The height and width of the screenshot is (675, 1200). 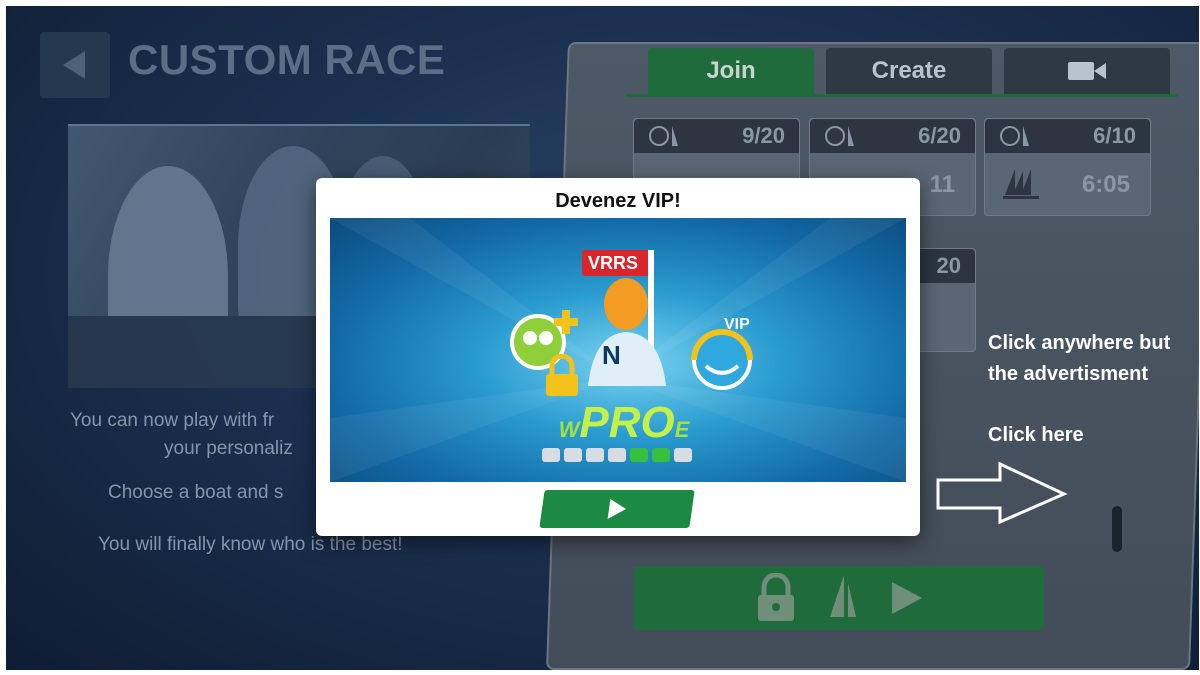 I want to click on tab-video, so click(x=1087, y=71).